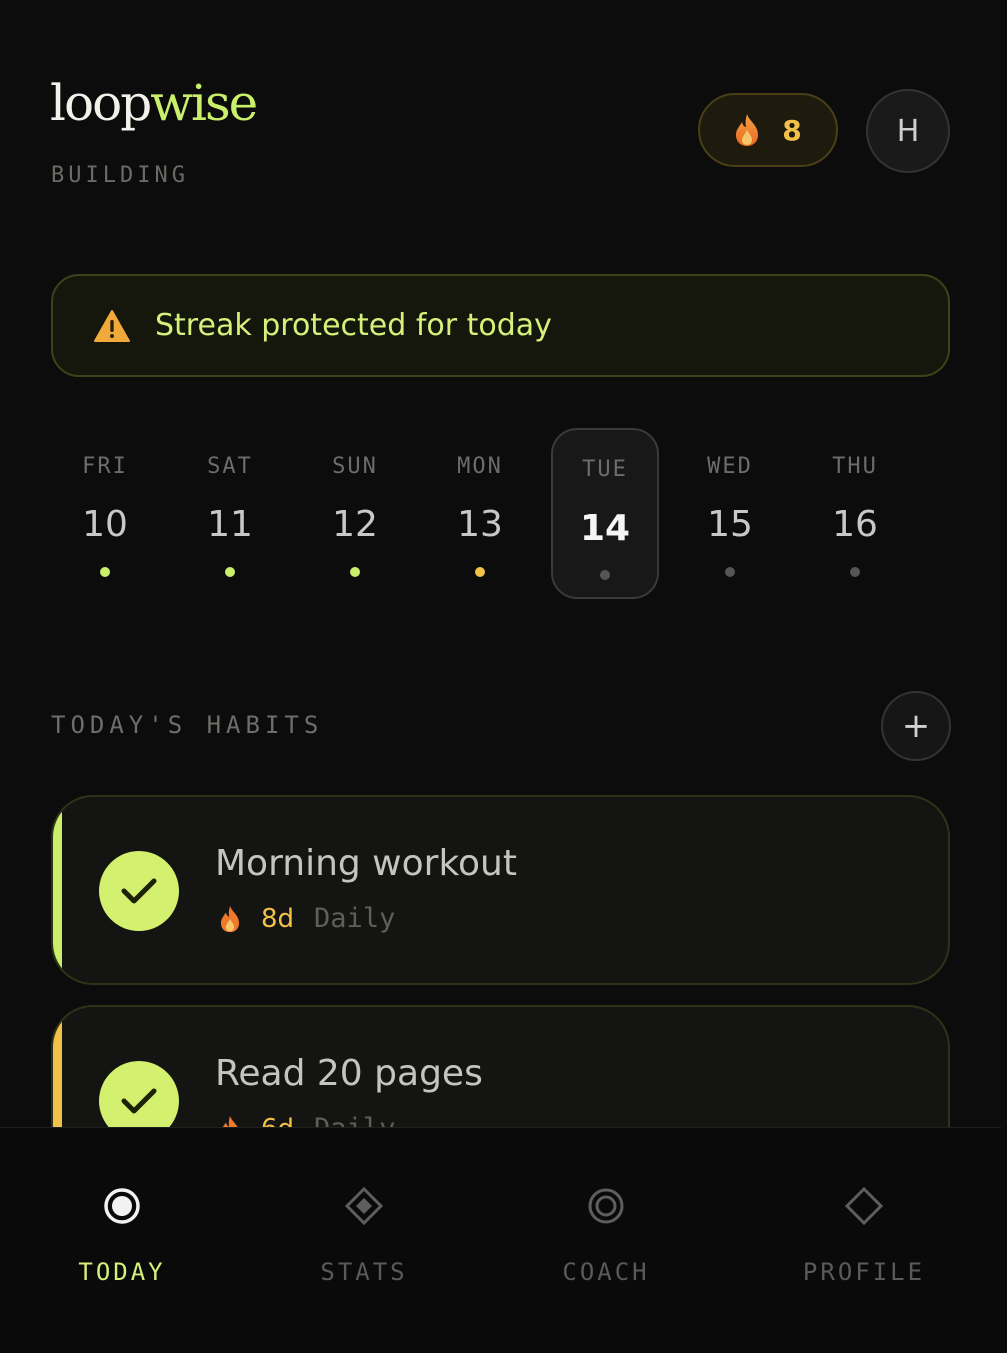 This screenshot has width=1007, height=1353. Describe the element at coordinates (480, 524) in the screenshot. I see `day-date: 13` at that location.